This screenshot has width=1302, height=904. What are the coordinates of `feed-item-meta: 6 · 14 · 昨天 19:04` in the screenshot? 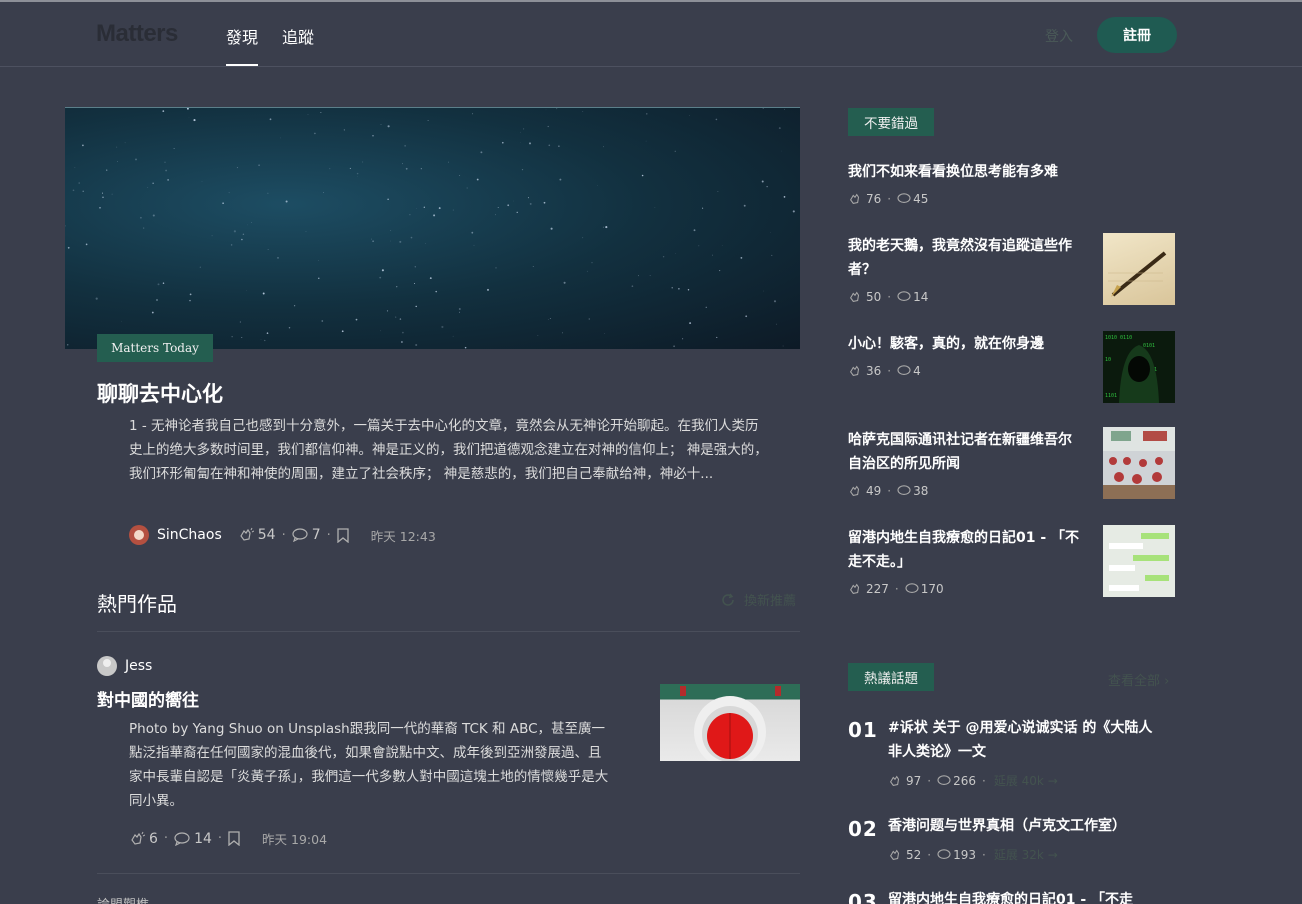 It's located at (228, 838).